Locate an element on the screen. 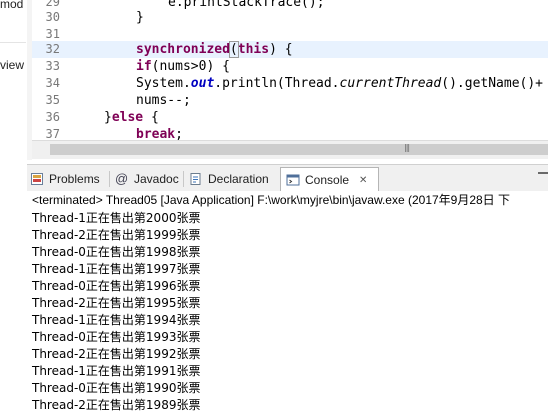  keyword-token: else is located at coordinates (127, 117).